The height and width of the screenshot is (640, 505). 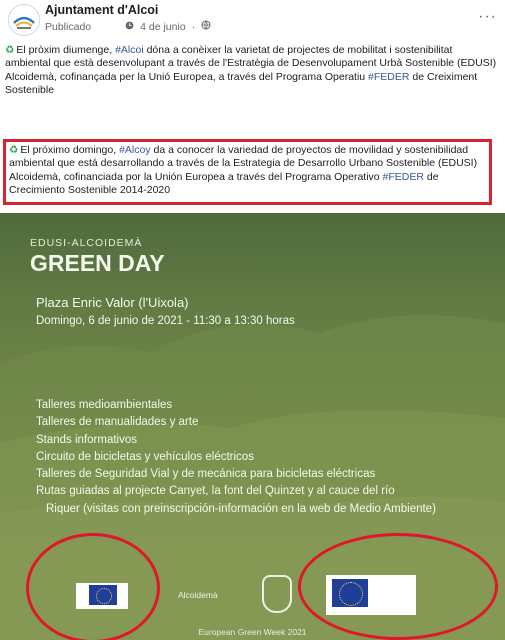 What do you see at coordinates (206, 26) in the screenshot?
I see `globe-icon` at bounding box center [206, 26].